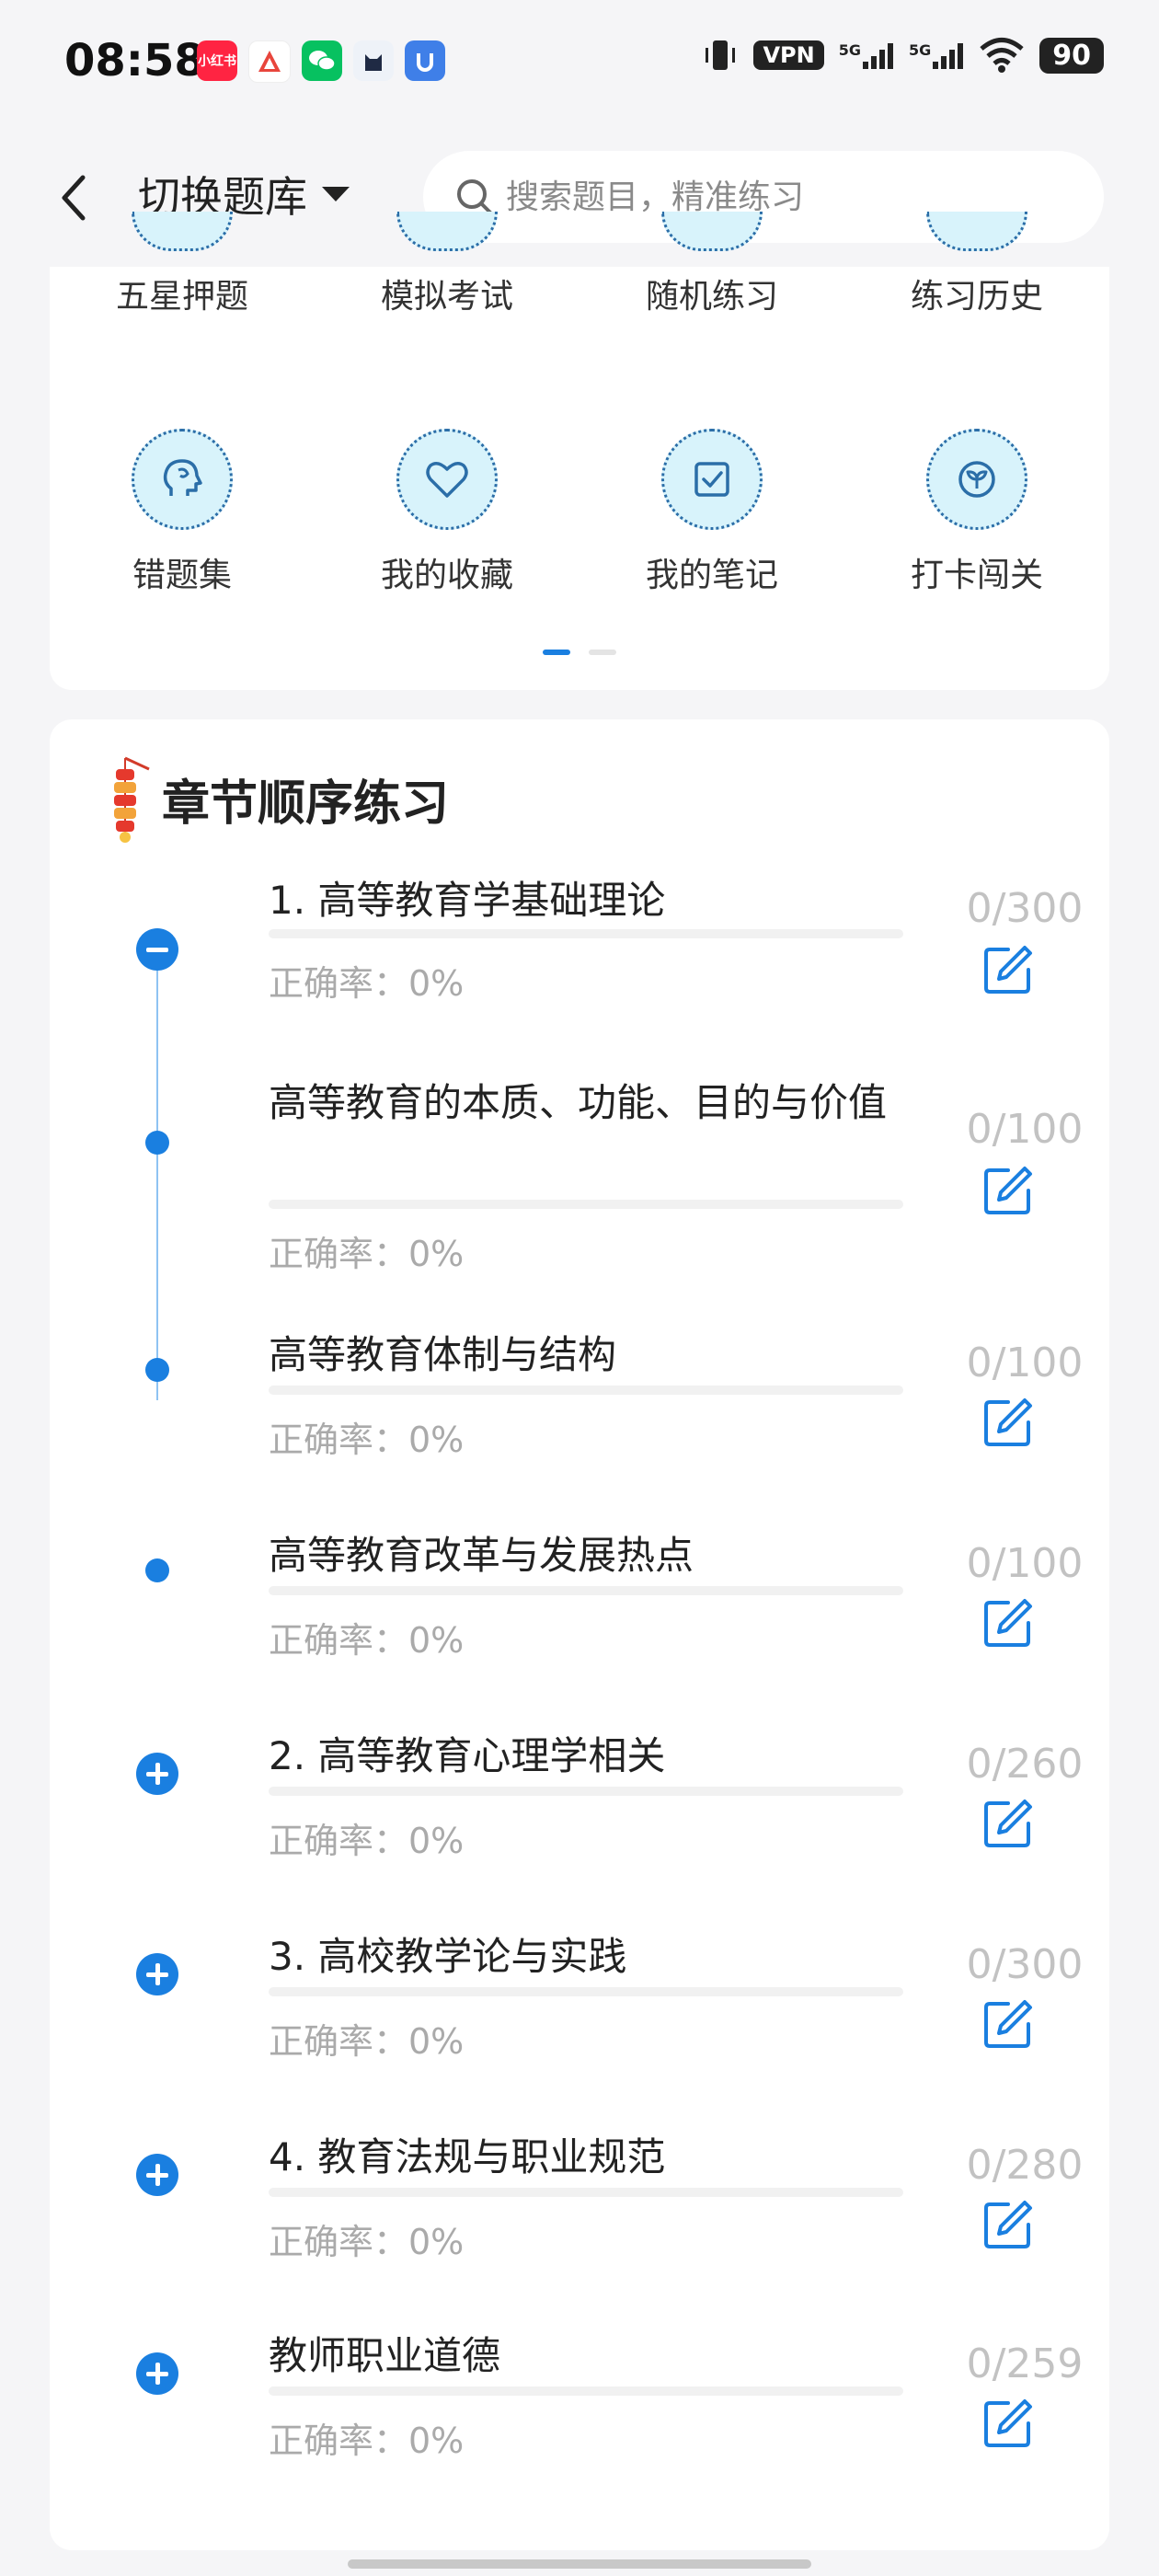 This screenshot has width=1159, height=2576. What do you see at coordinates (481, 1555) in the screenshot?
I see `chapter-row-title: 高等教育改革与发展热点` at bounding box center [481, 1555].